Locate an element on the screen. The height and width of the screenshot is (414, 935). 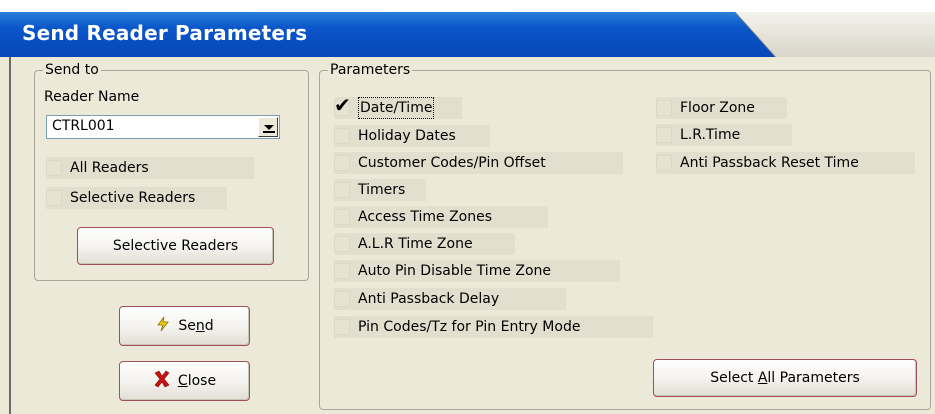
param-anti-passback-reset-checkbox: Anti Passback Reset Time is located at coordinates (785, 163).